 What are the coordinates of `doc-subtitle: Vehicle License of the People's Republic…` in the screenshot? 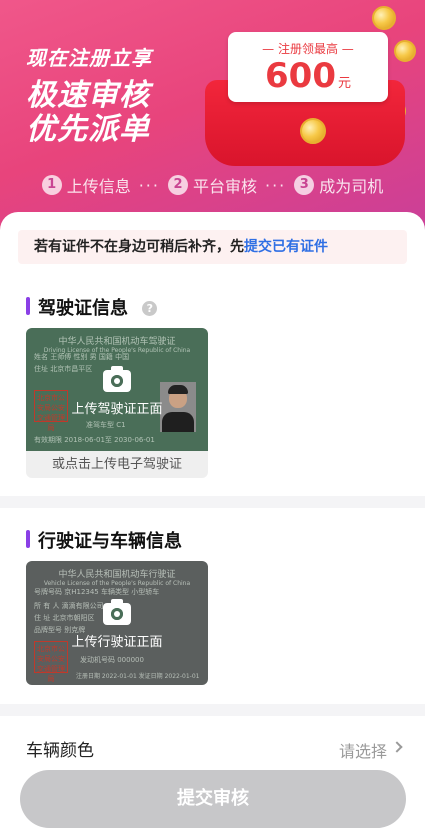 It's located at (117, 583).